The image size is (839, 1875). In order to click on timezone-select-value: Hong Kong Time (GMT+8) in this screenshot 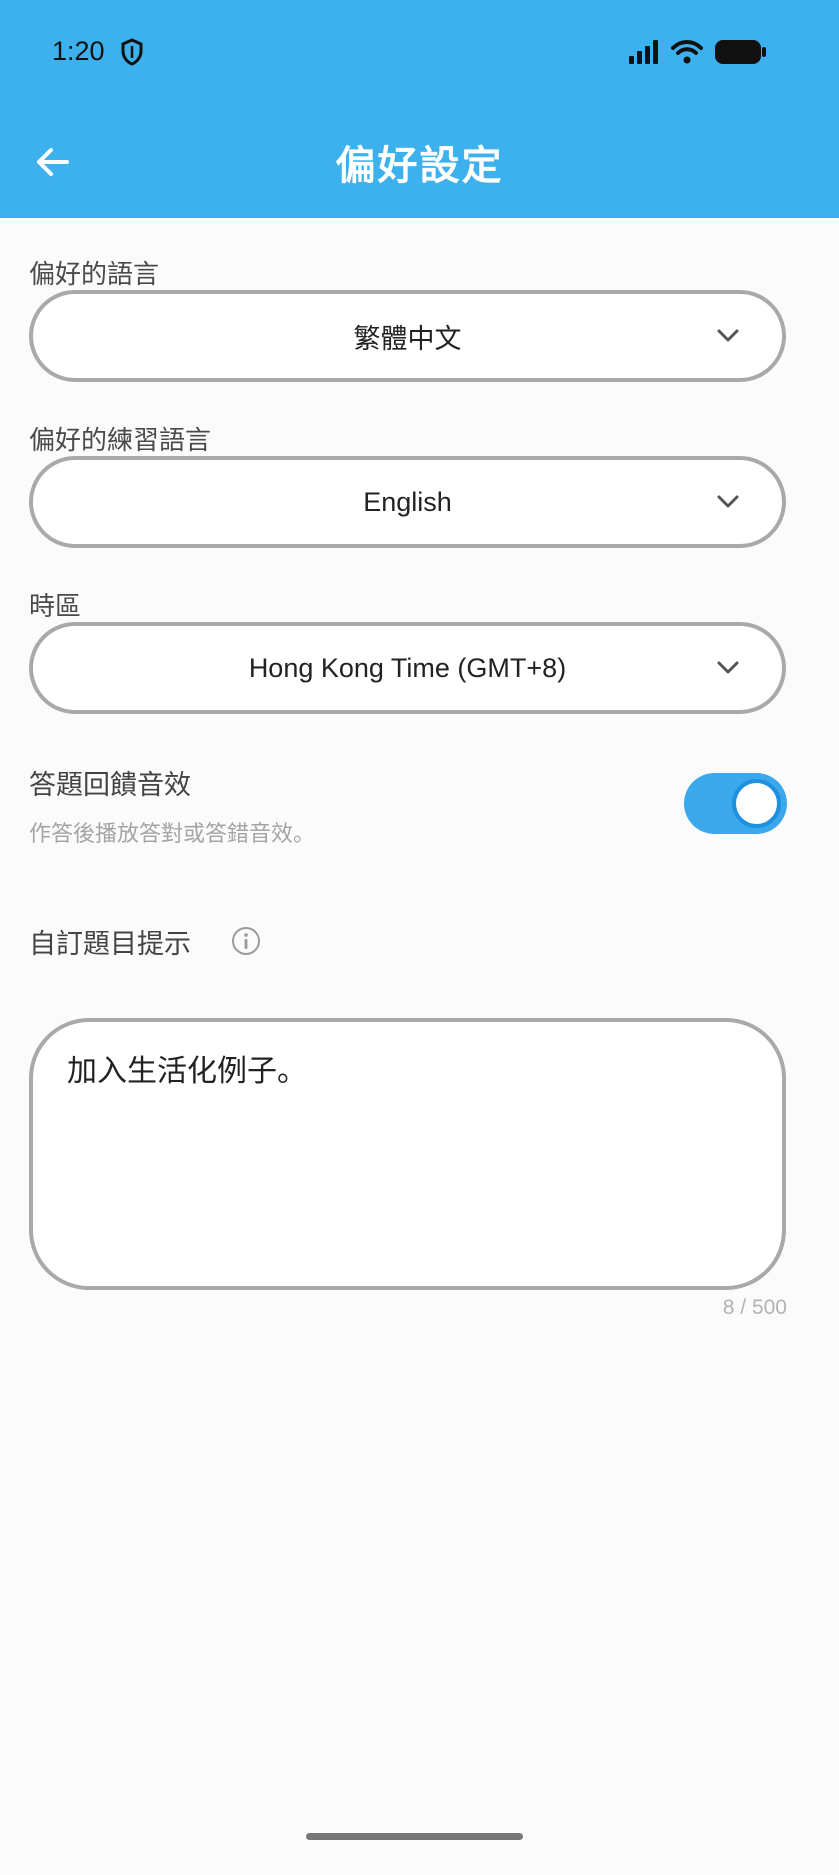, I will do `click(407, 667)`.